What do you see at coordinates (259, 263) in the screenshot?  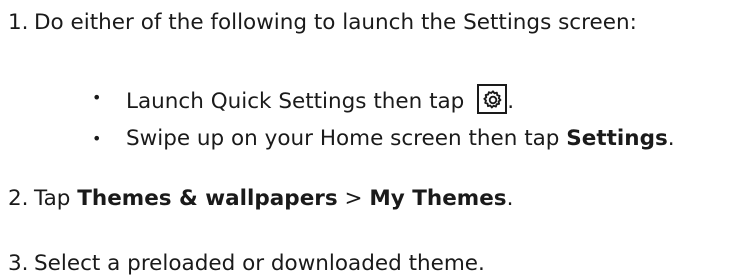 I see `step-text: Select a preloaded or downloaded theme.` at bounding box center [259, 263].